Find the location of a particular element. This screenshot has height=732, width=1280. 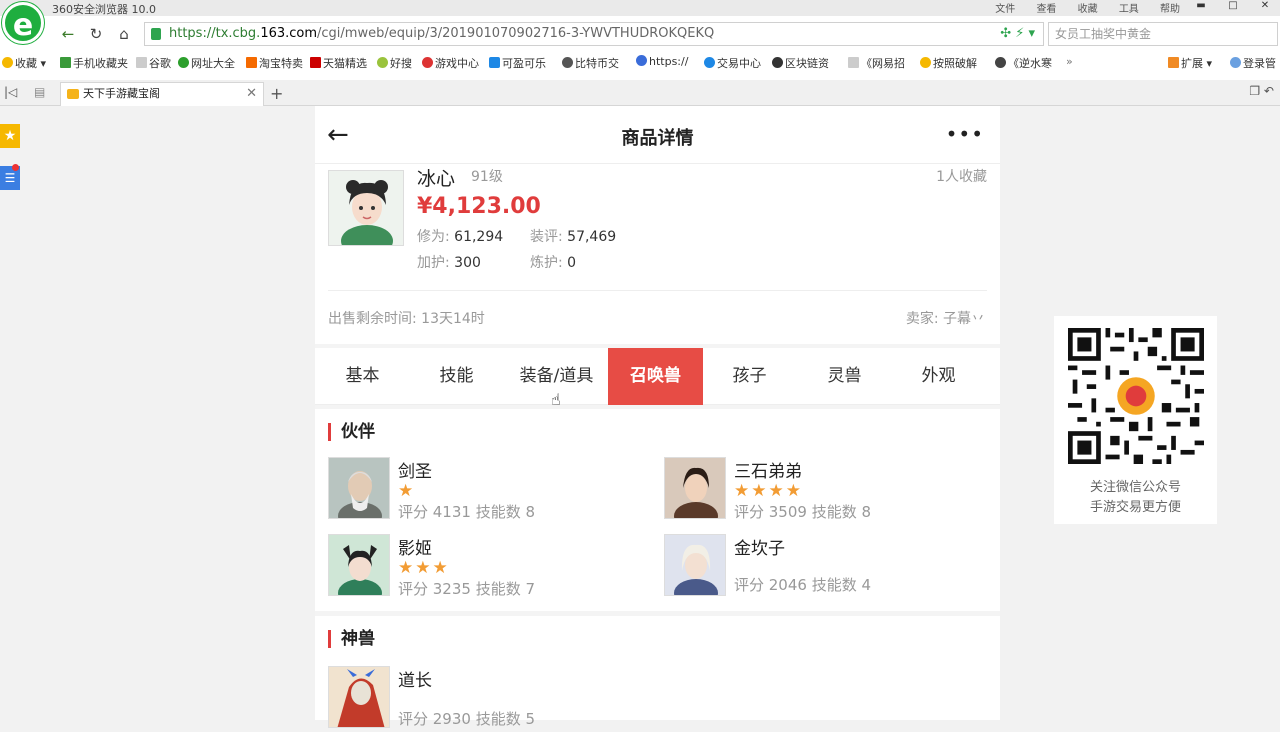

tab-scroll-left-icon: |◁ is located at coordinates (10, 92).